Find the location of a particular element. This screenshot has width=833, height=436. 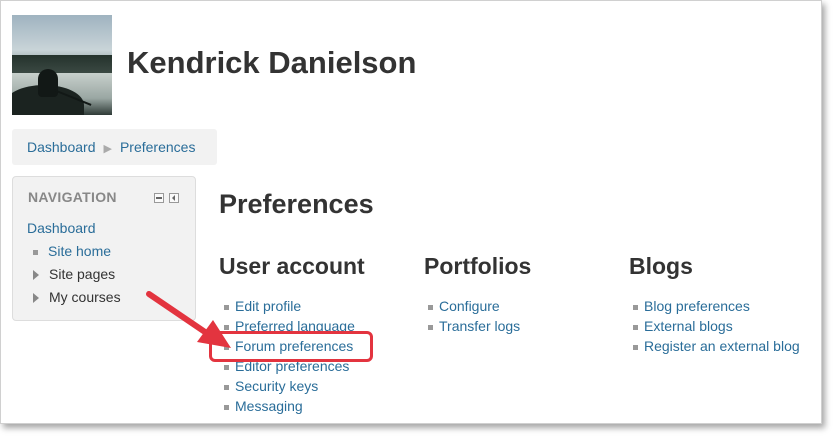

nav-item-label: Site home is located at coordinates (79, 251).